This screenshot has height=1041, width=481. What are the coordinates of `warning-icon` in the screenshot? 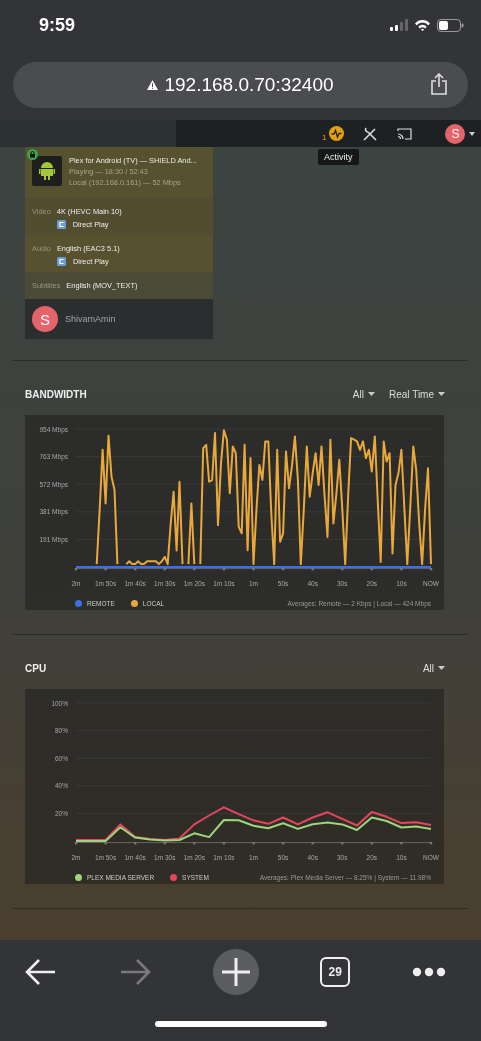 It's located at (153, 85).